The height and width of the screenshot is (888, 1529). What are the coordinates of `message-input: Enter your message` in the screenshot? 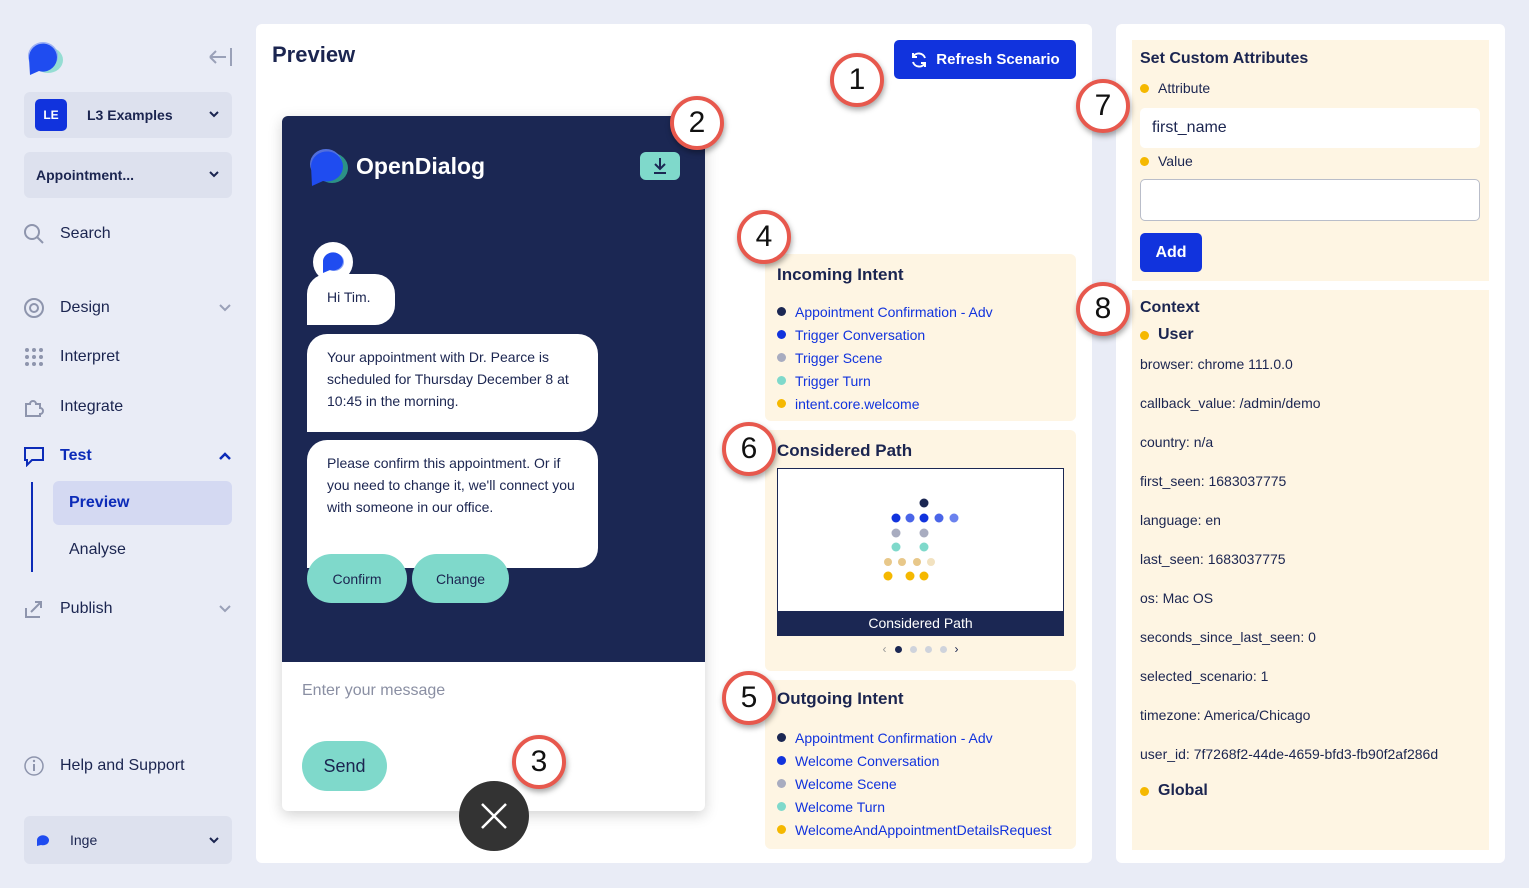 It's located at (373, 691).